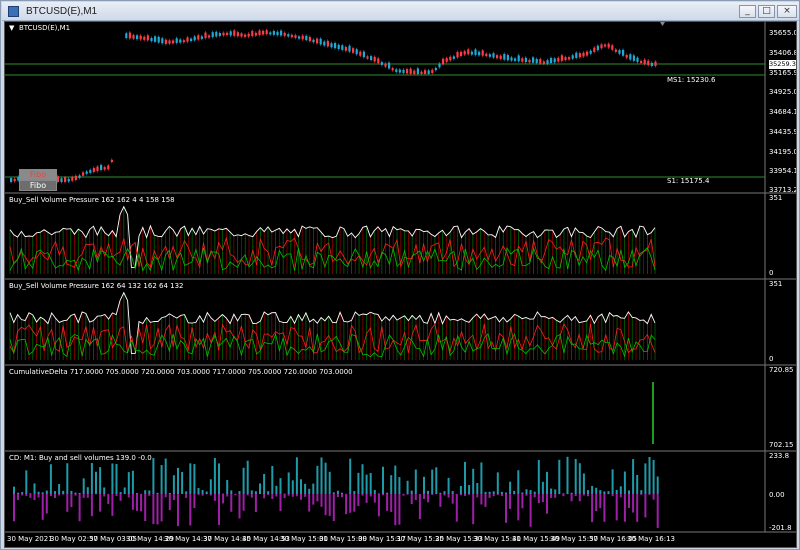 The height and width of the screenshot is (550, 800). Describe the element at coordinates (781, 370) in the screenshot. I see `cumulative-delta-max: 720.85` at that location.